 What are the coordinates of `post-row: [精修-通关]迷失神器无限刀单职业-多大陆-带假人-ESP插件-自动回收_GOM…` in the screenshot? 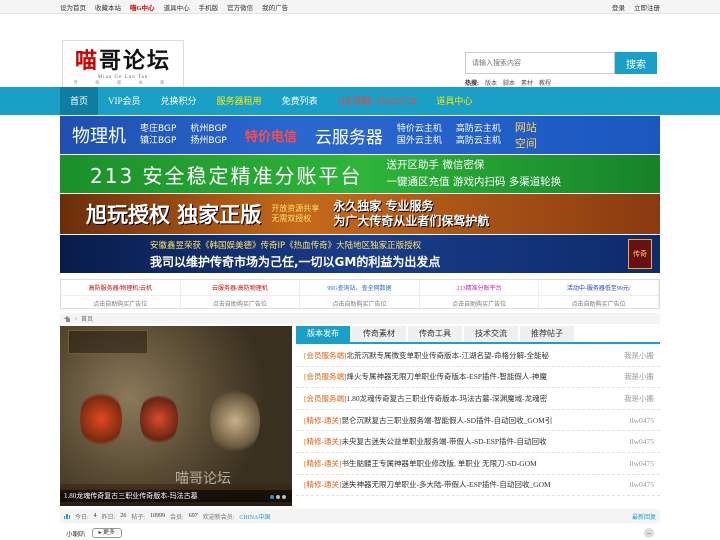 It's located at (478, 486).